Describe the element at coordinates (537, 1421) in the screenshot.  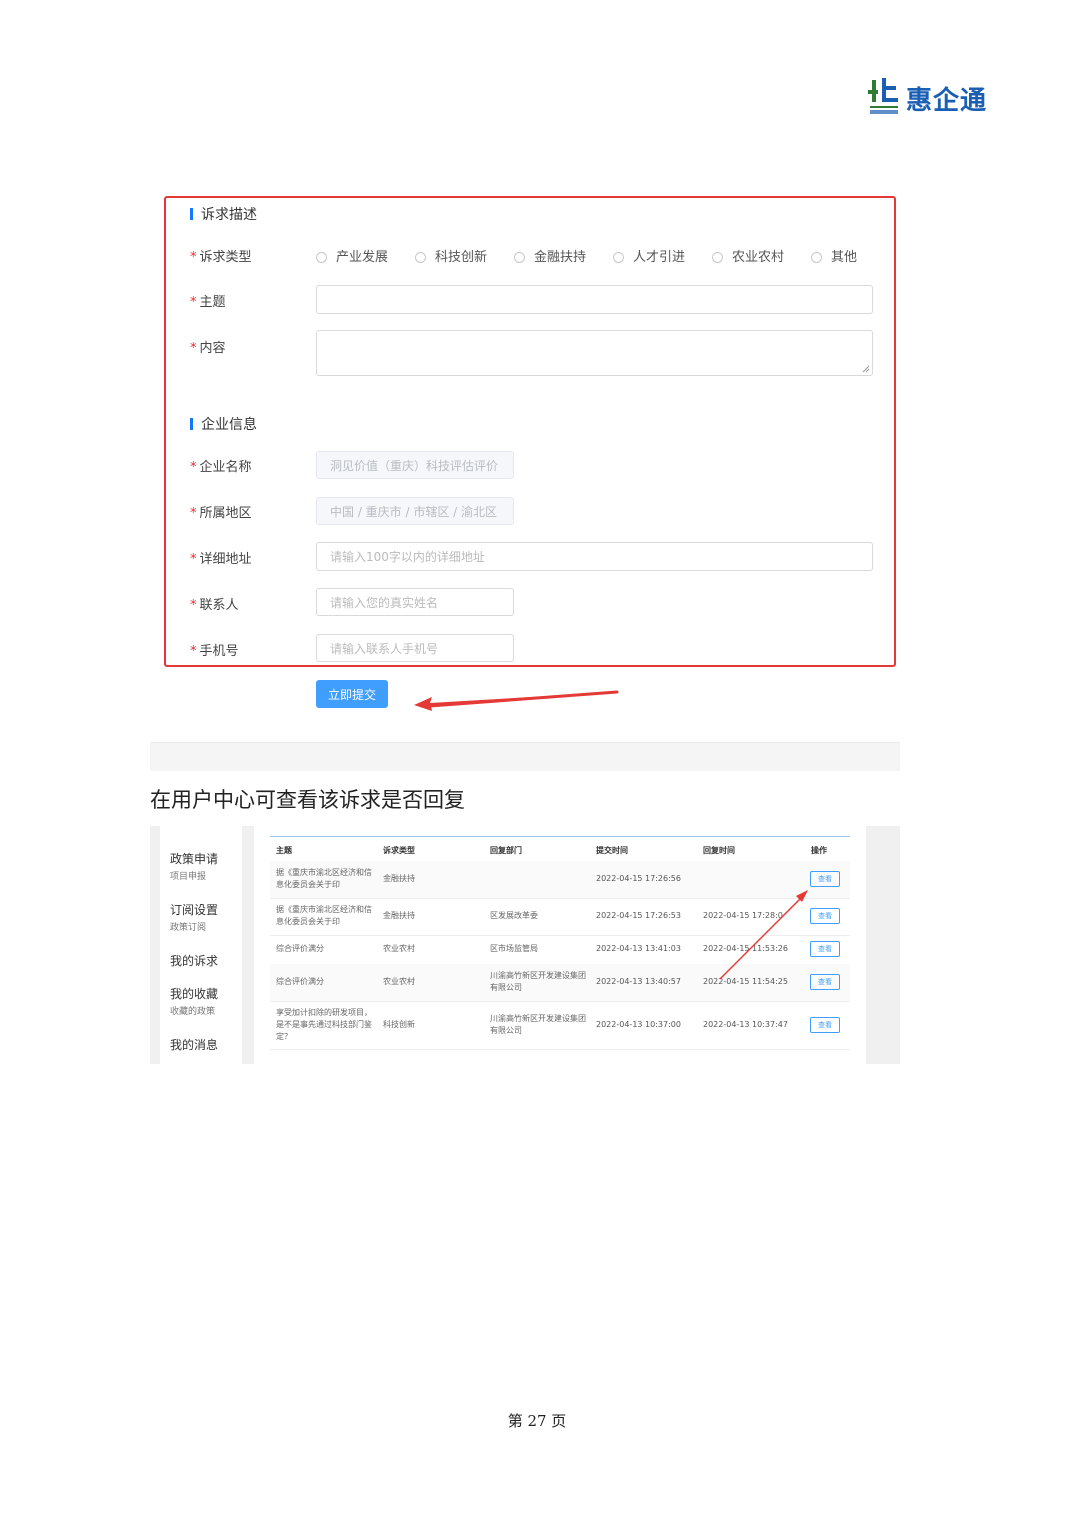
I see `page-number: 第 27 页` at that location.